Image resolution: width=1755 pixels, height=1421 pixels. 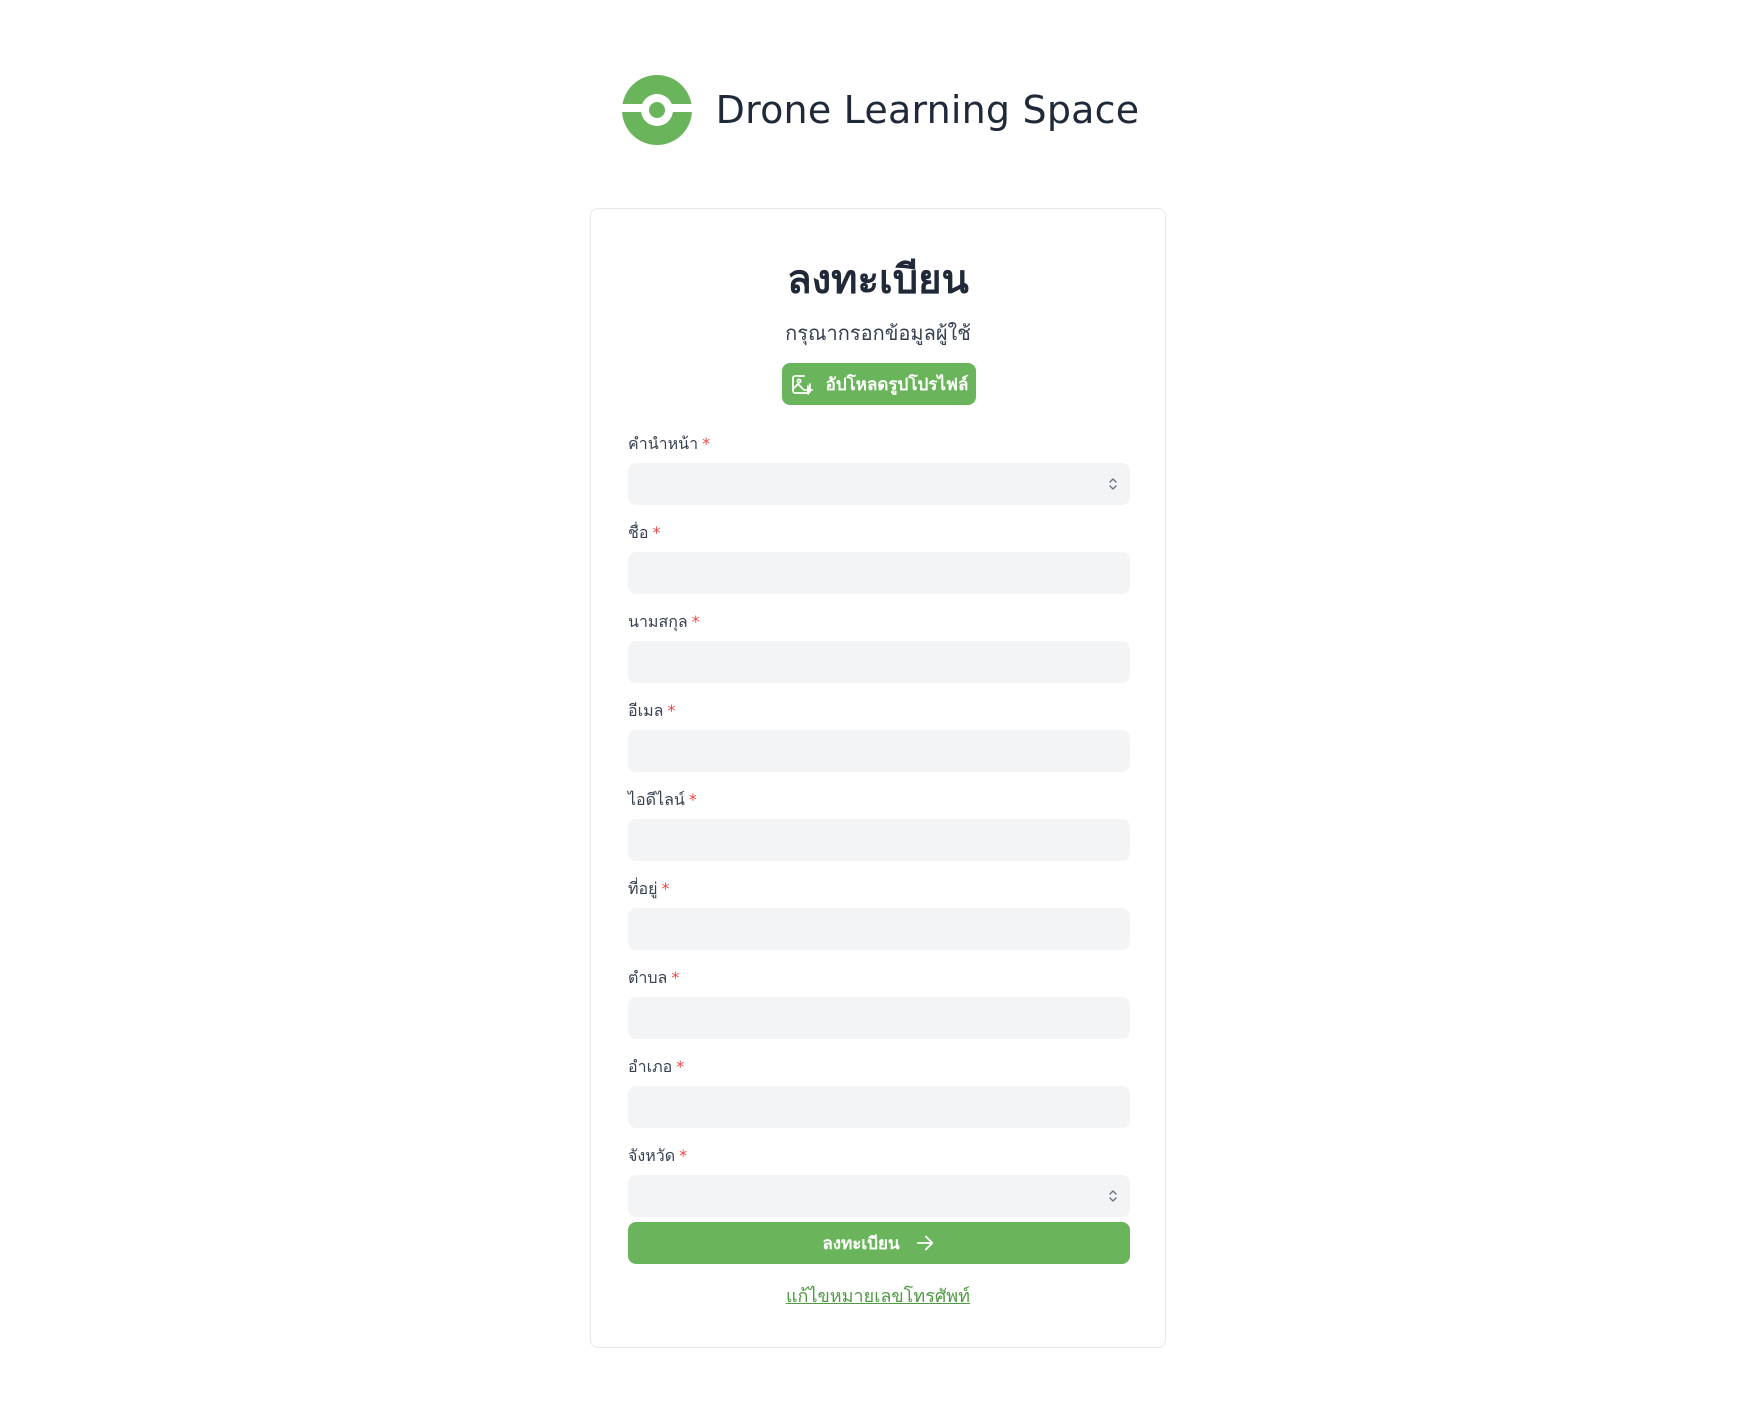 I want to click on subdistrict-label-text: ตำบล, so click(x=648, y=977).